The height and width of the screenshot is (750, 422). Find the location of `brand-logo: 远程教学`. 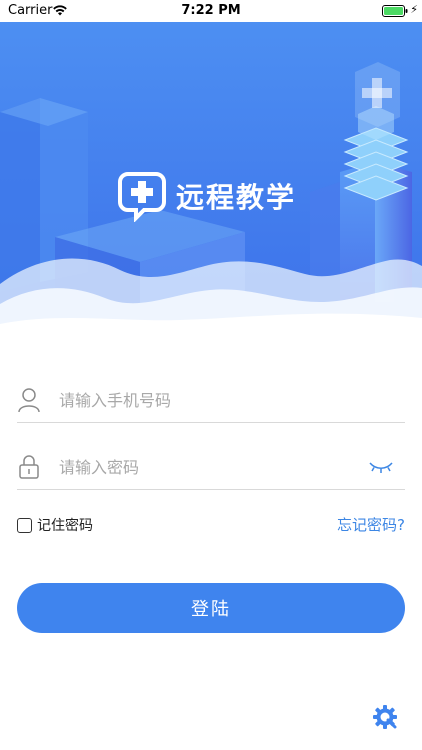

brand-logo: 远程教学 is located at coordinates (218, 196).